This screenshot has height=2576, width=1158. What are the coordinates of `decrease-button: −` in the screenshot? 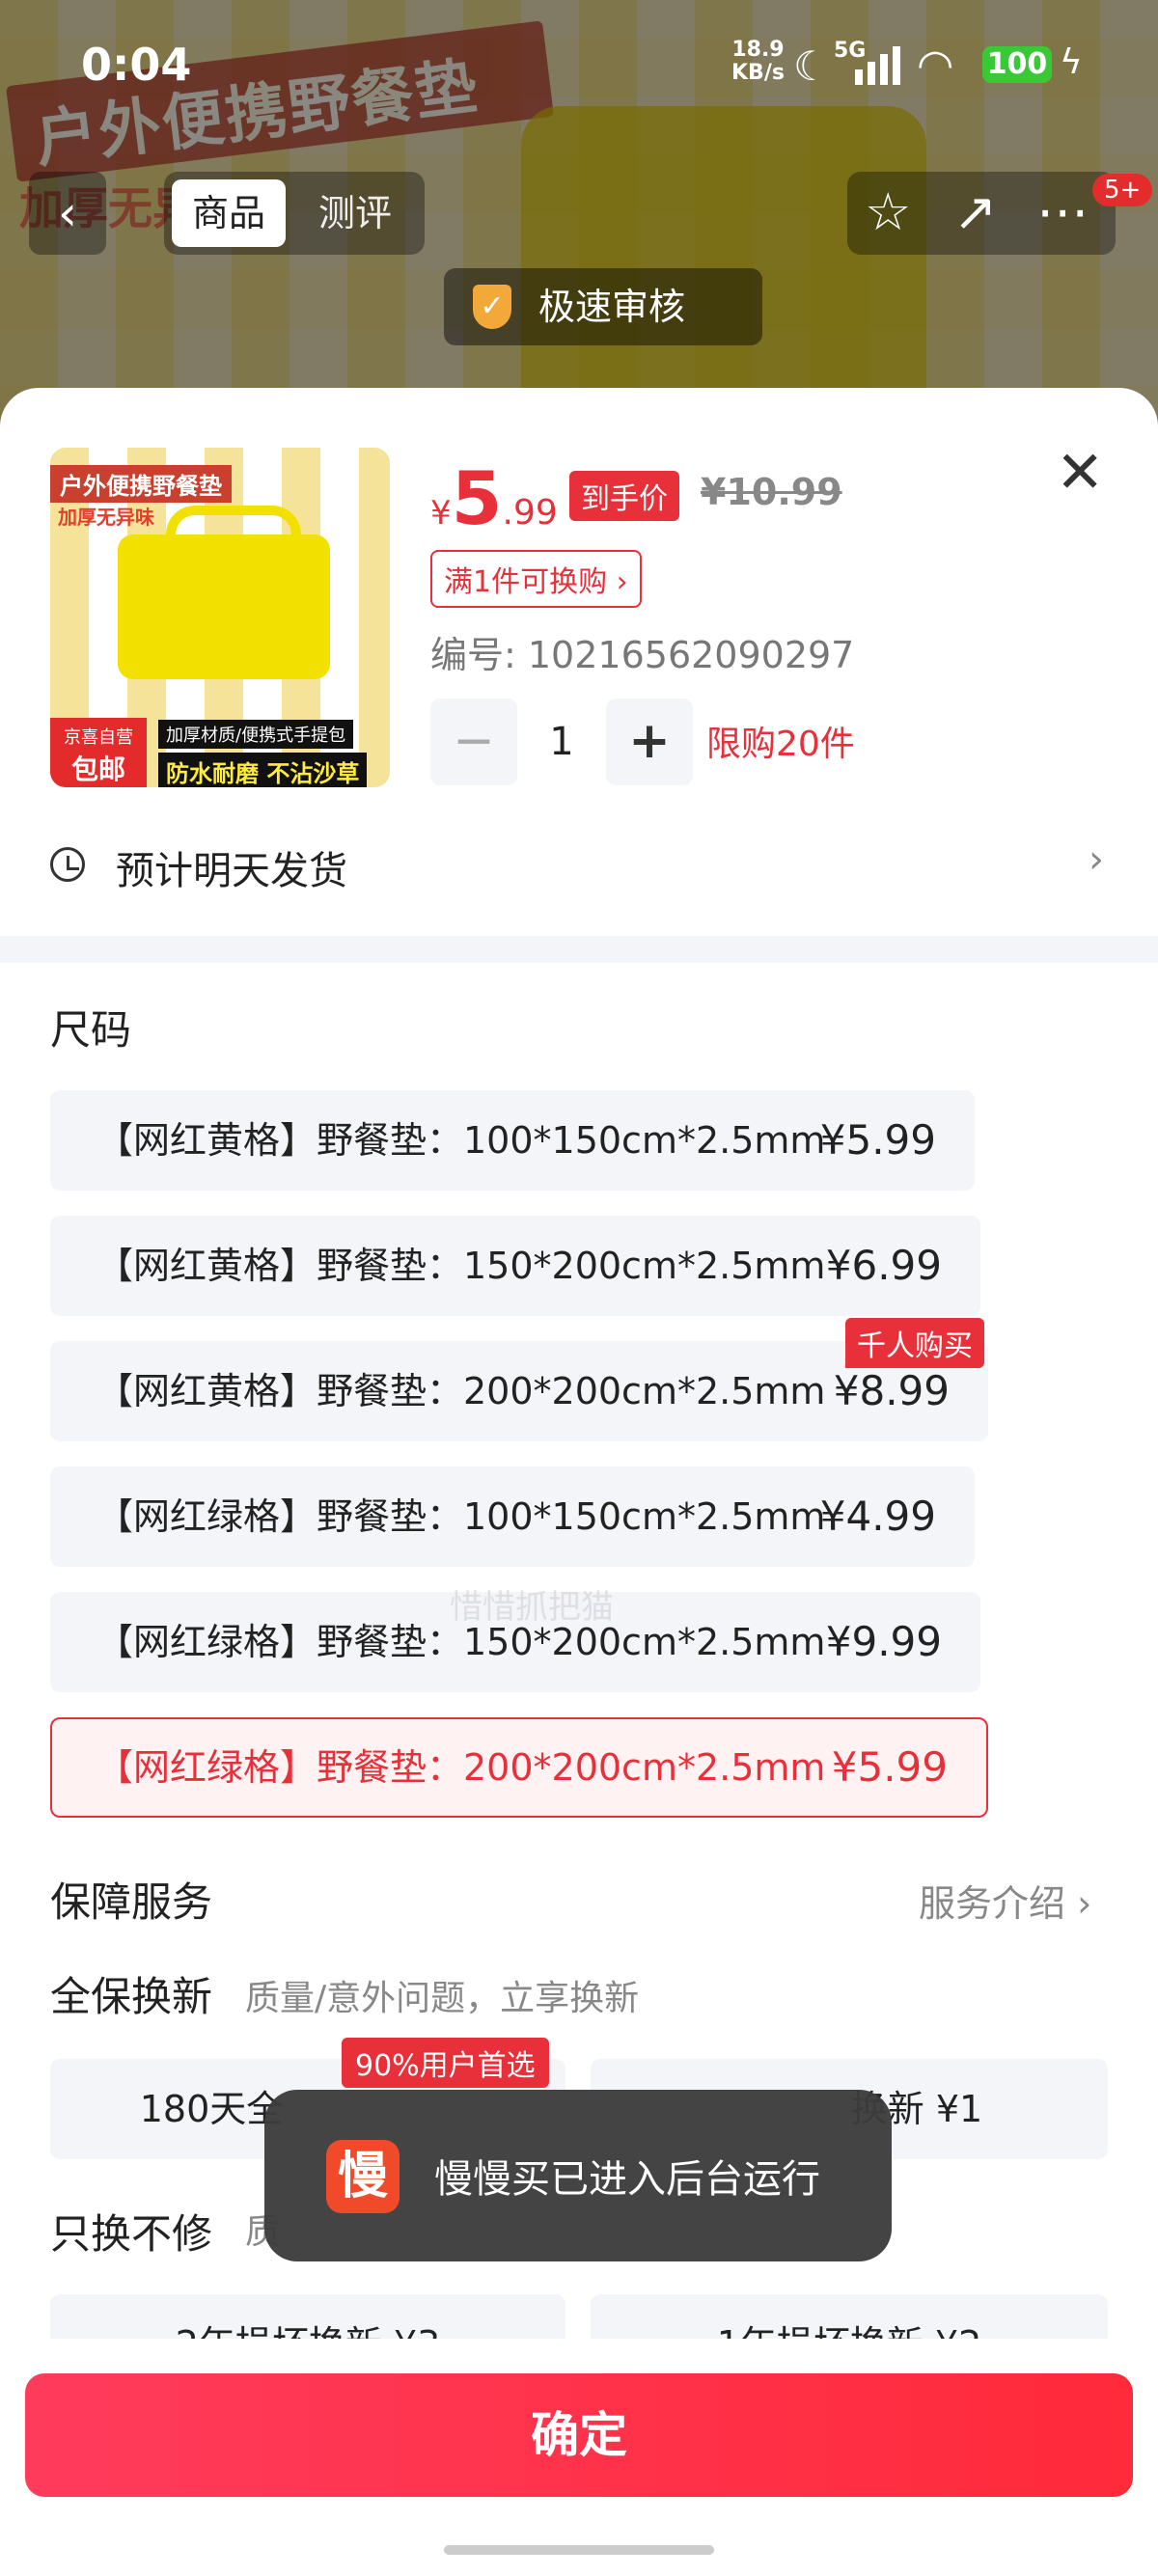 It's located at (473, 742).